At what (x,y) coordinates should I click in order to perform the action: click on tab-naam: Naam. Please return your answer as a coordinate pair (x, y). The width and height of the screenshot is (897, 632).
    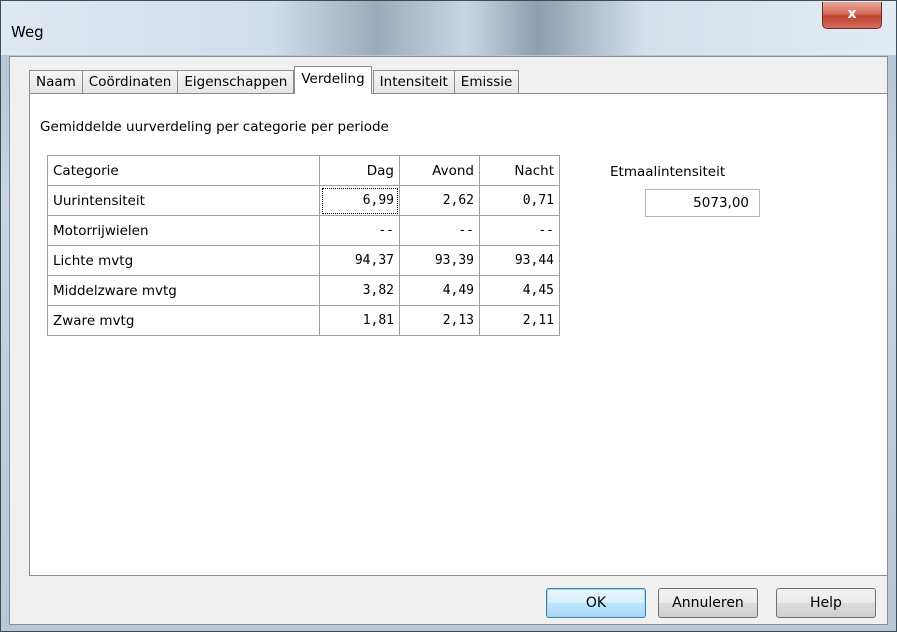
    Looking at the image, I should click on (56, 82).